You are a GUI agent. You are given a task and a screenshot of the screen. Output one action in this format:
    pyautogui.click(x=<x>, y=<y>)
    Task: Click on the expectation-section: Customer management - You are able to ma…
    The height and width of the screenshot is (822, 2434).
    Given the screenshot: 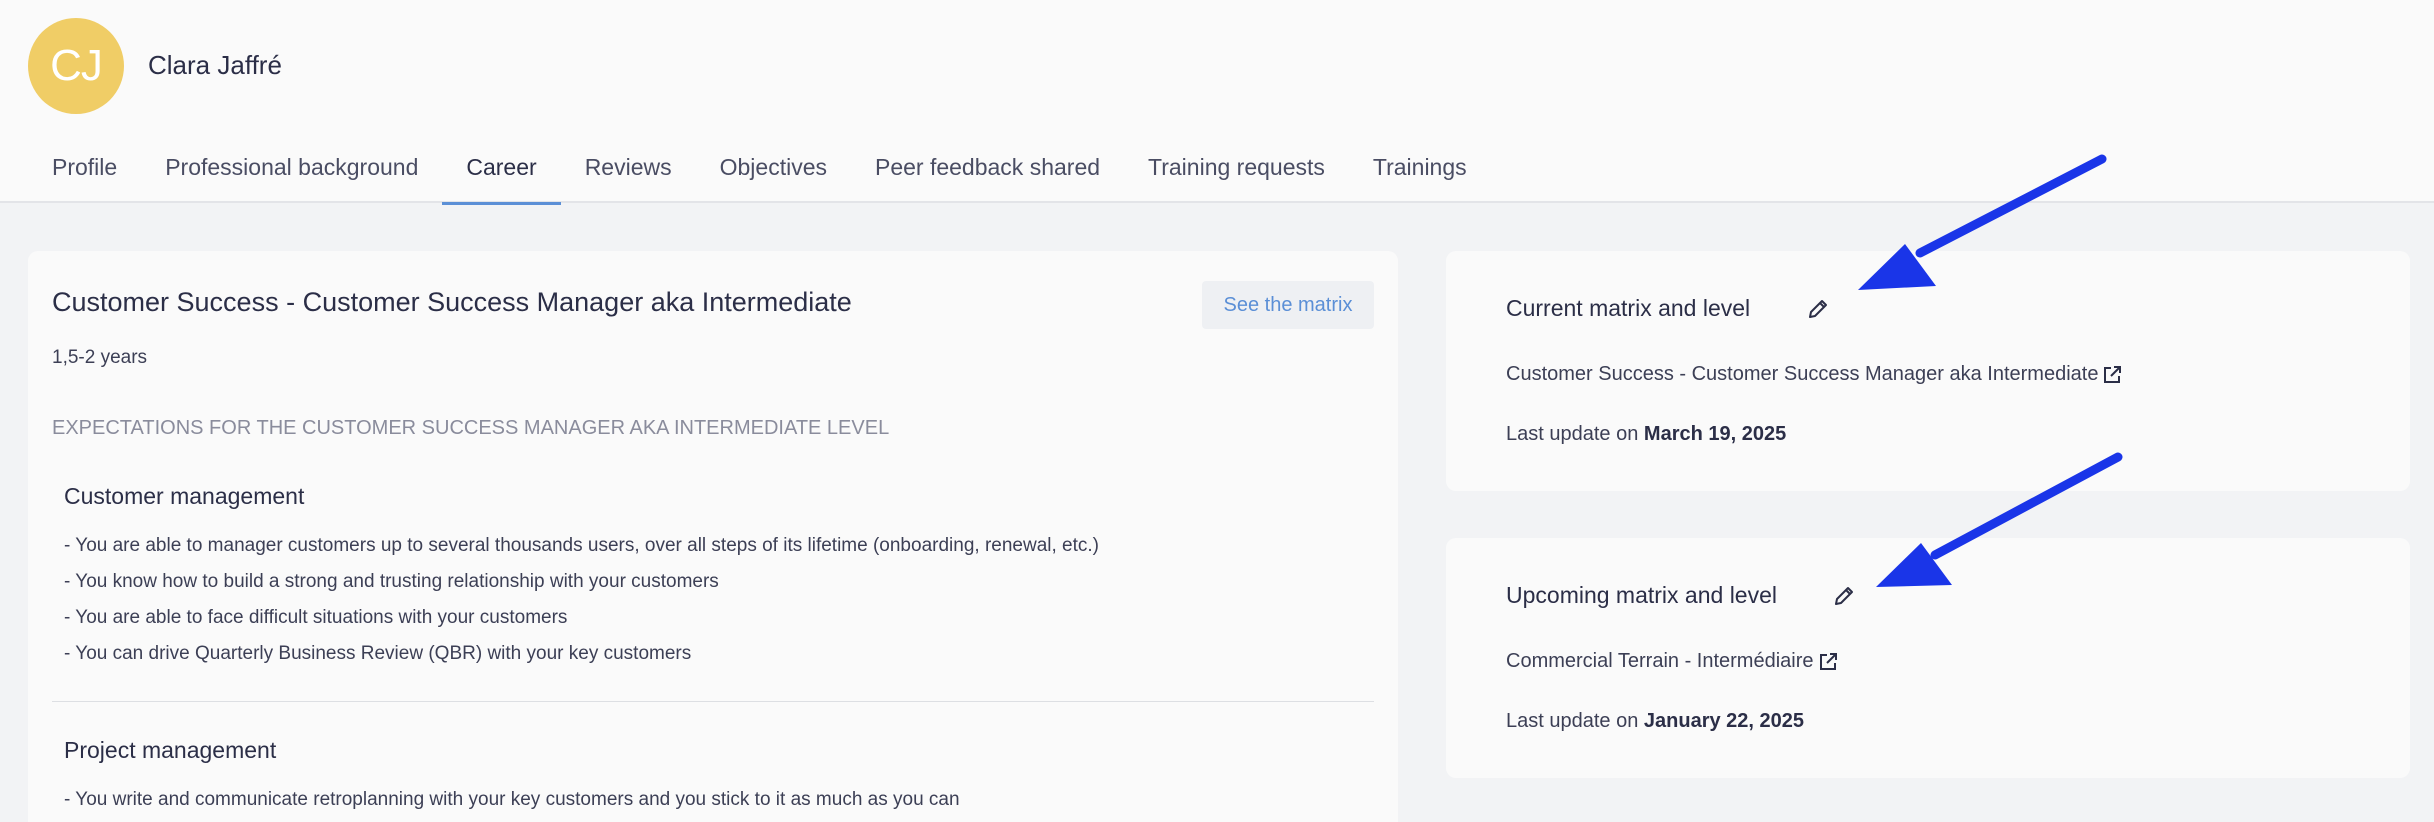 What is the action you would take?
    pyautogui.click(x=719, y=577)
    